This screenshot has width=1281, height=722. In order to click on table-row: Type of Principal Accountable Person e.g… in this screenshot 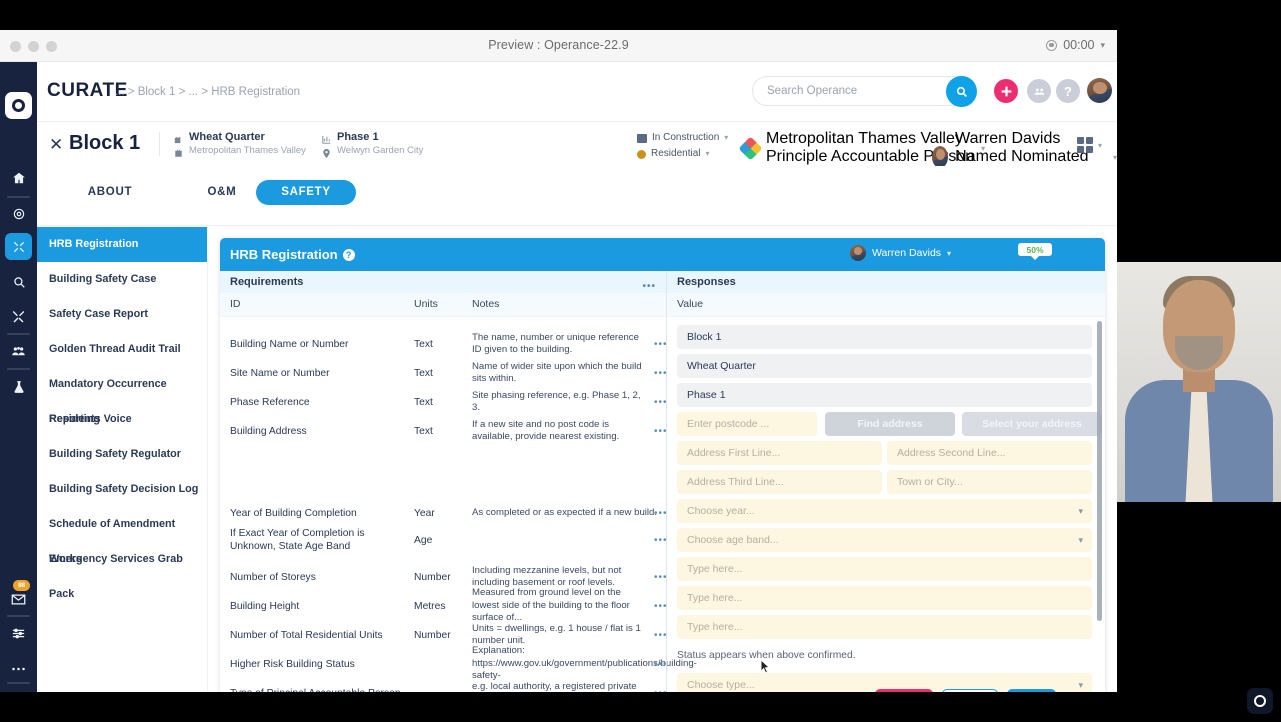, I will do `click(443, 685)`.